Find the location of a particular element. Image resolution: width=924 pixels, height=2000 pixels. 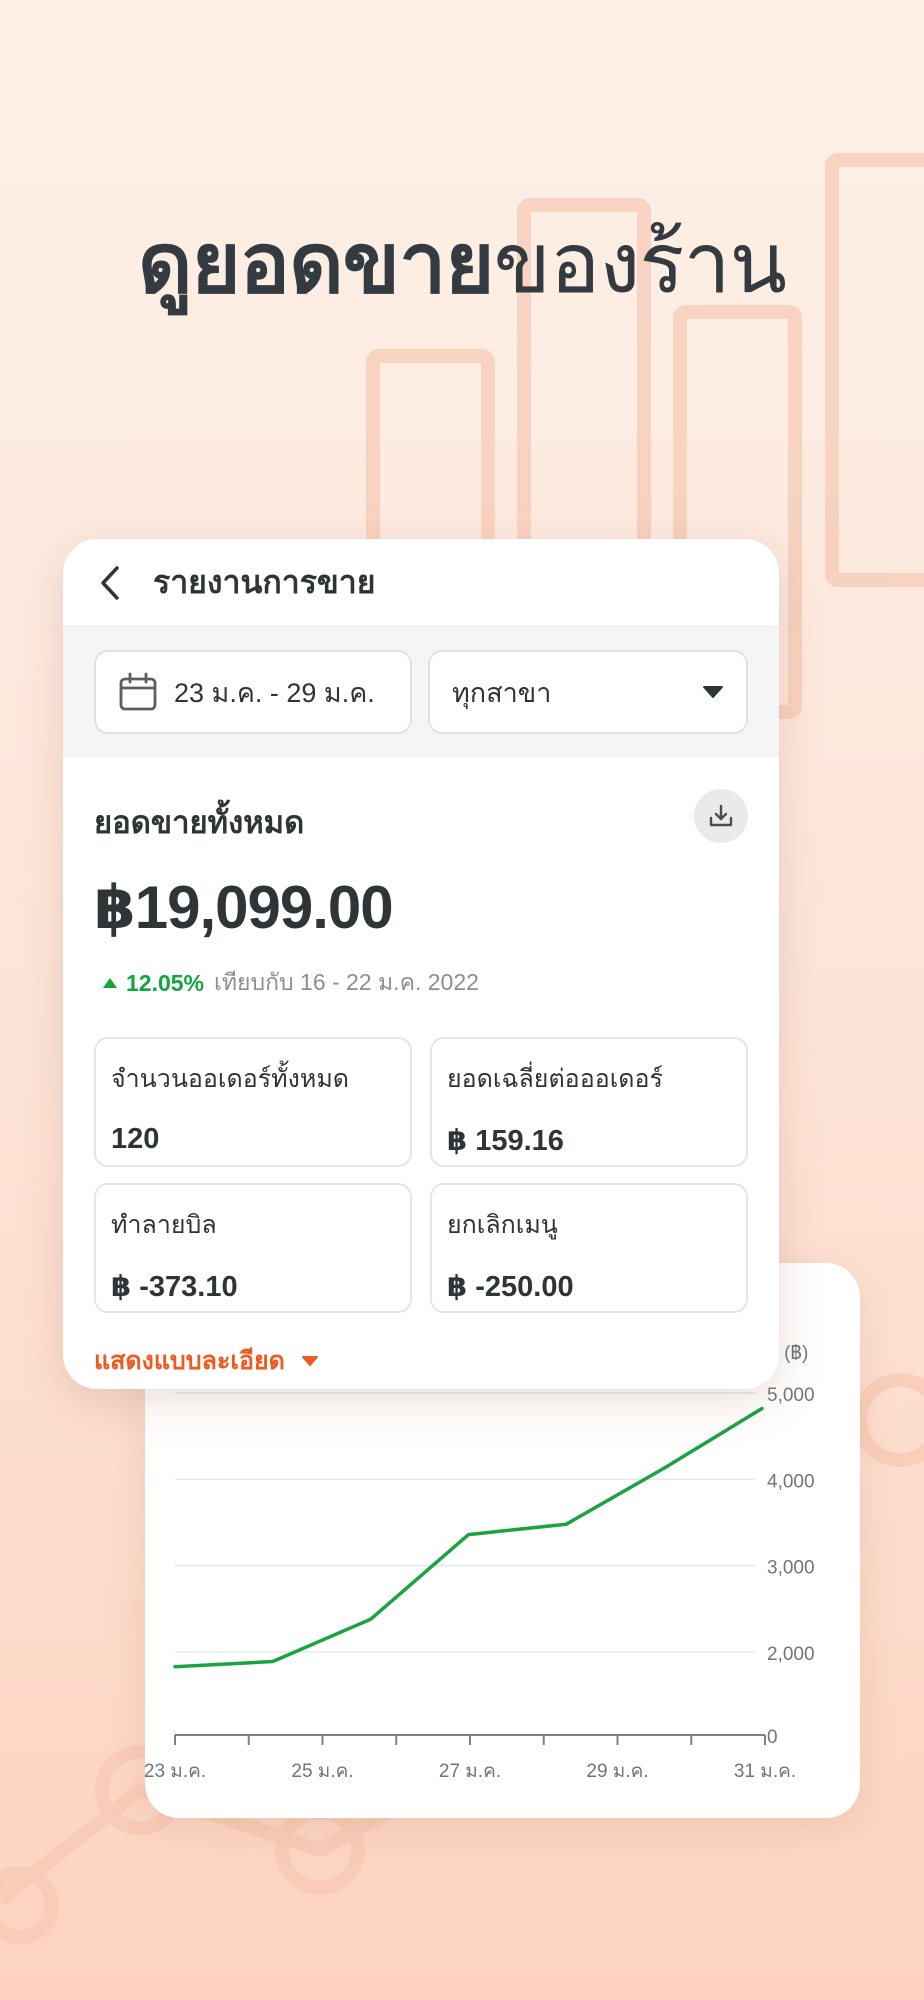

stat-label: จำนวนออเดอร์ทั้งหมด is located at coordinates (230, 1079).